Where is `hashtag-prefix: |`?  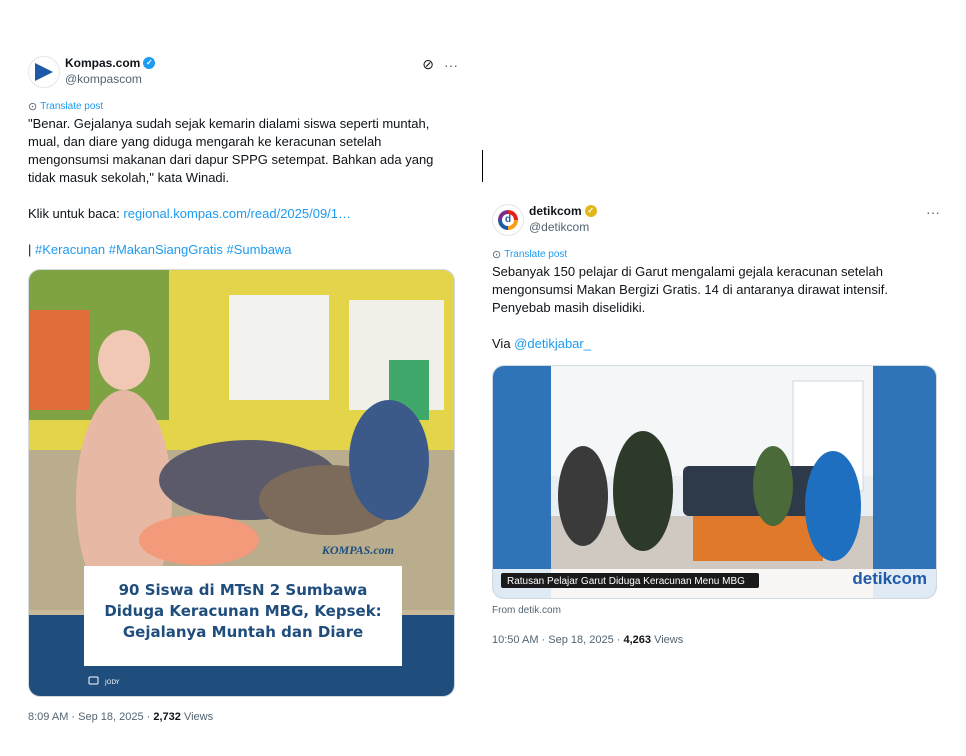 hashtag-prefix: | is located at coordinates (31, 249).